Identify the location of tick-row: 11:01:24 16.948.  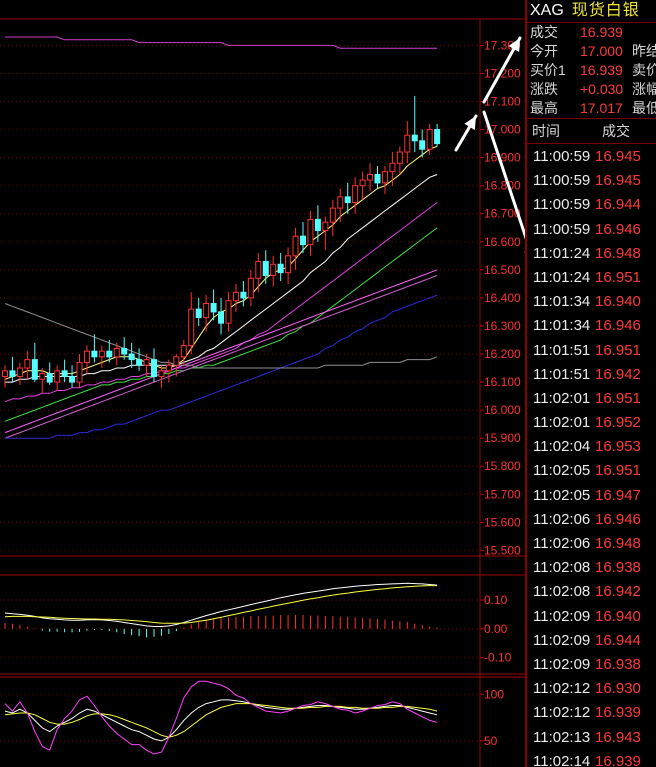
(591, 254).